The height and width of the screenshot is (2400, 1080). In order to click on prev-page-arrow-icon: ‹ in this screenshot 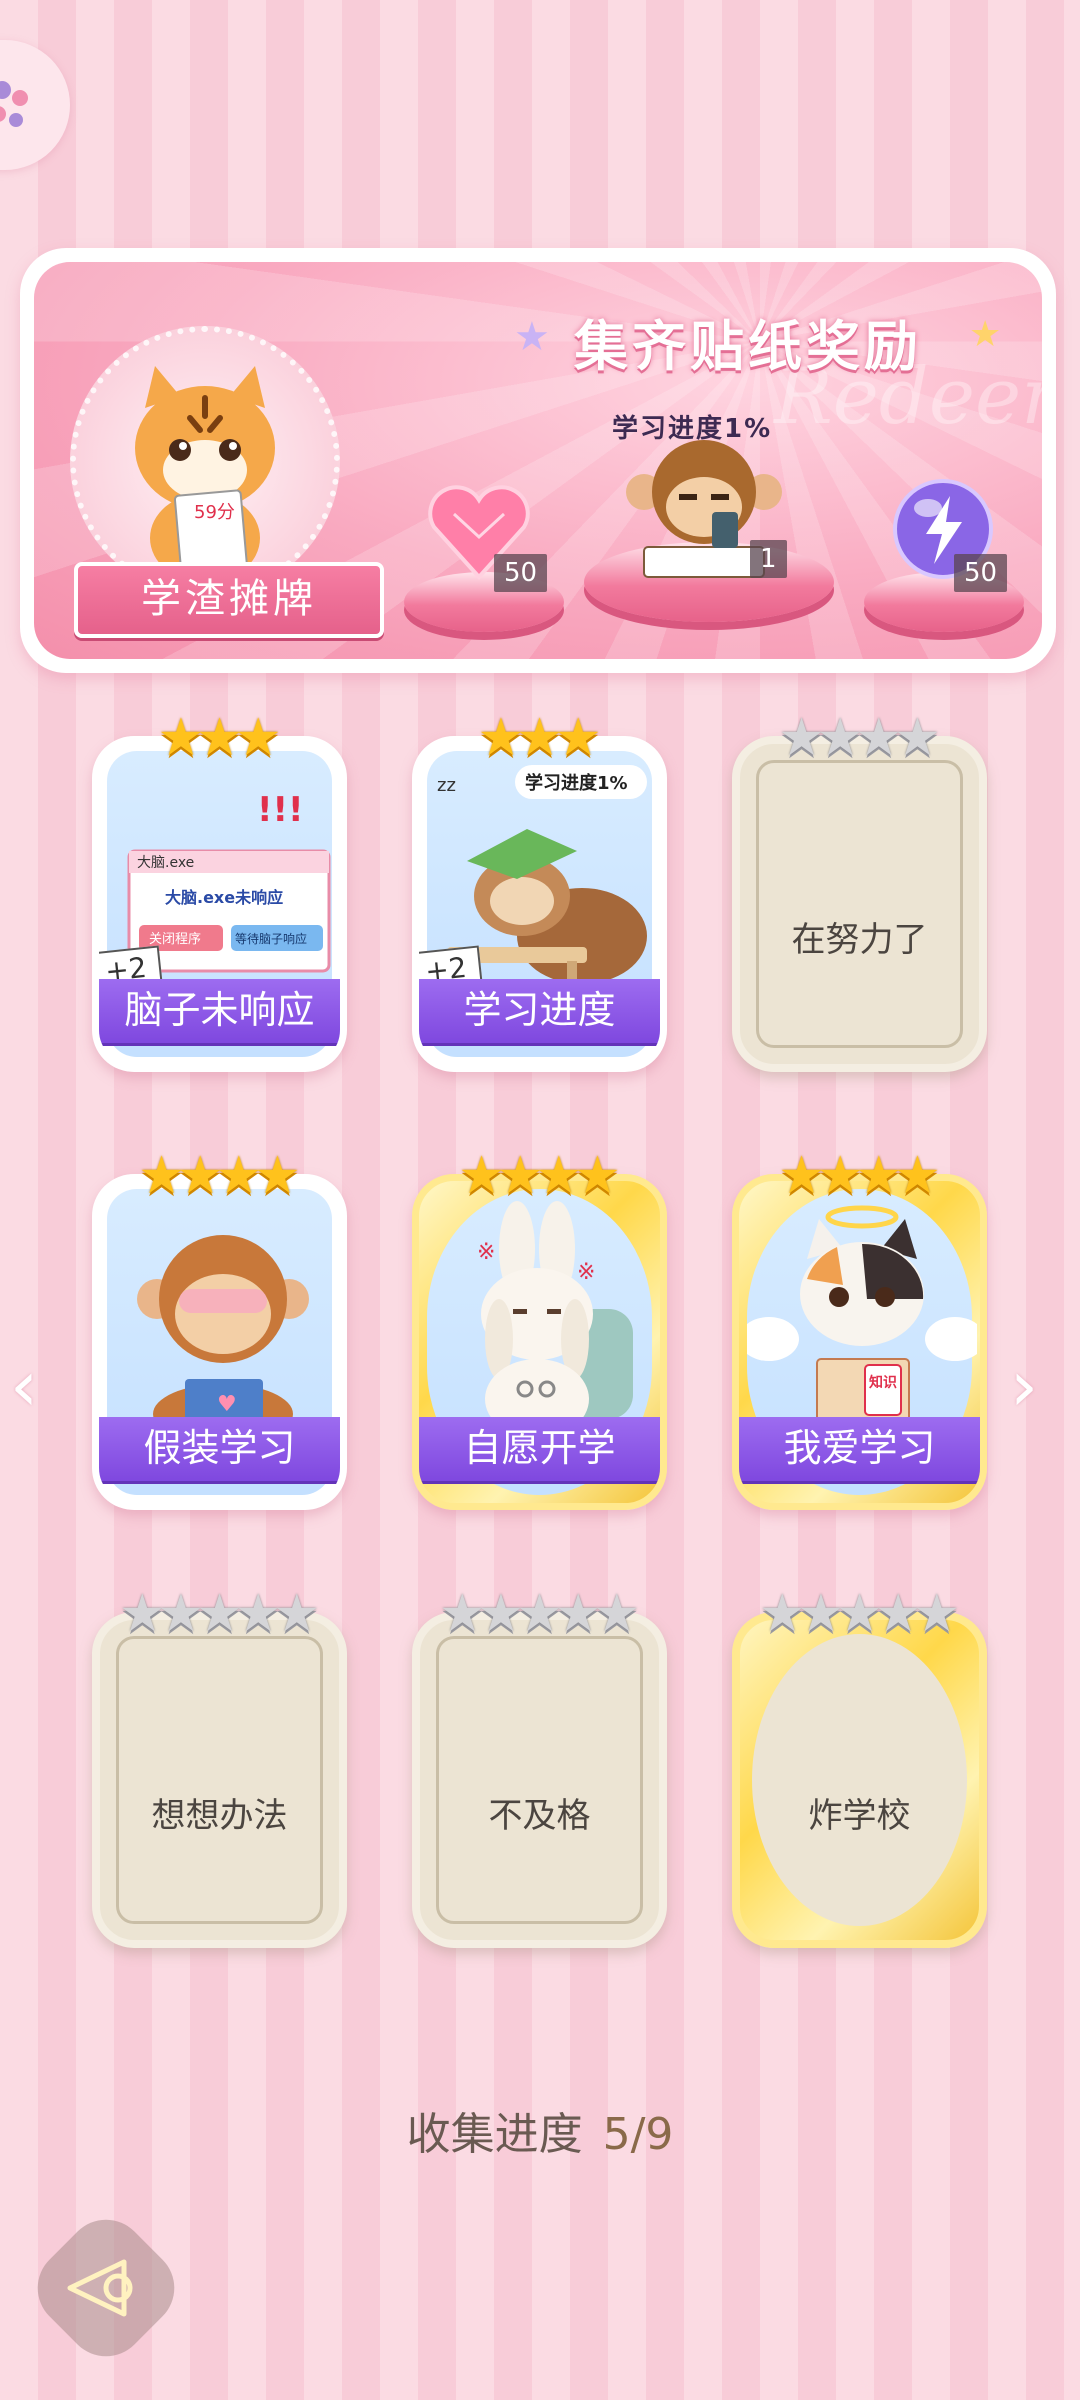, I will do `click(24, 1386)`.